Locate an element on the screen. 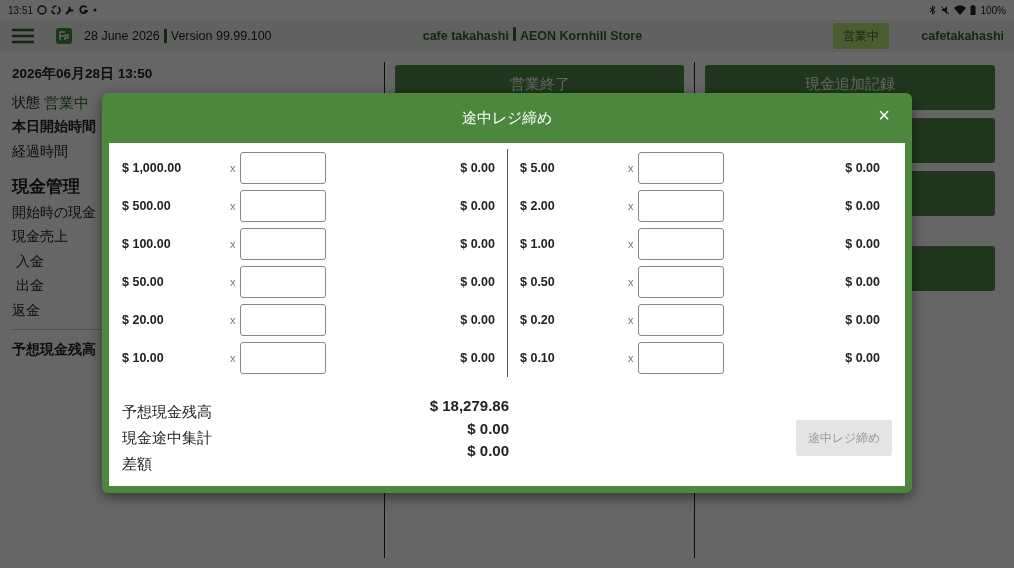 The height and width of the screenshot is (568, 1014). summary-label: 出金 is located at coordinates (29, 286).